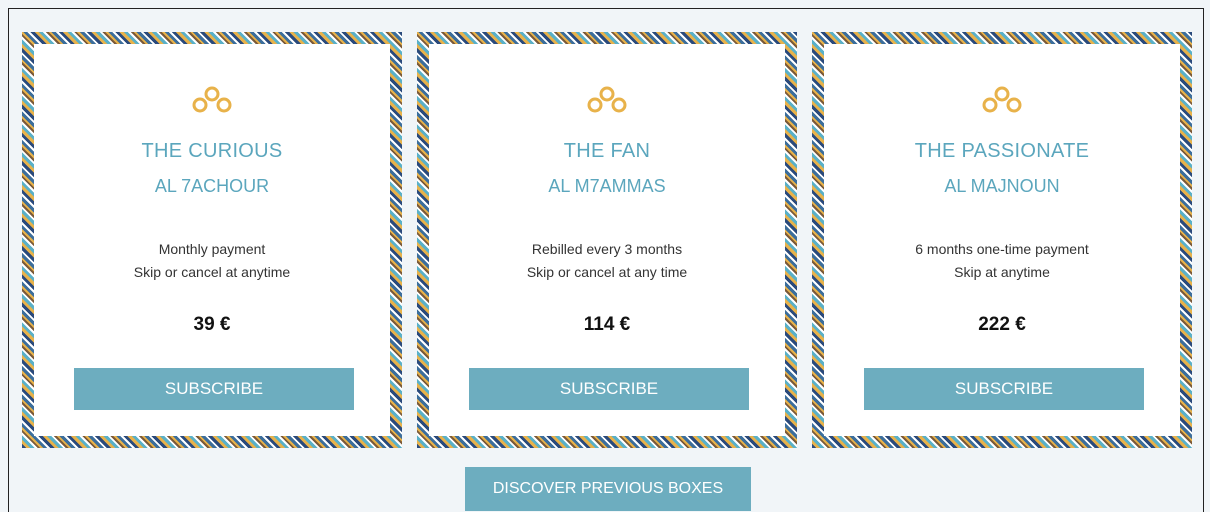 The width and height of the screenshot is (1210, 512). What do you see at coordinates (607, 186) in the screenshot?
I see `plan-subtitle: AL M7AMMAS` at bounding box center [607, 186].